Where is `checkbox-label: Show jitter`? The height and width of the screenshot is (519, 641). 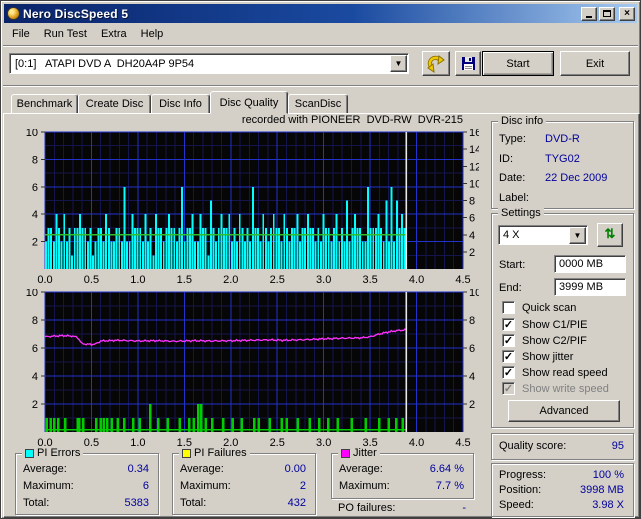
checkbox-label: Show jitter is located at coordinates (548, 356).